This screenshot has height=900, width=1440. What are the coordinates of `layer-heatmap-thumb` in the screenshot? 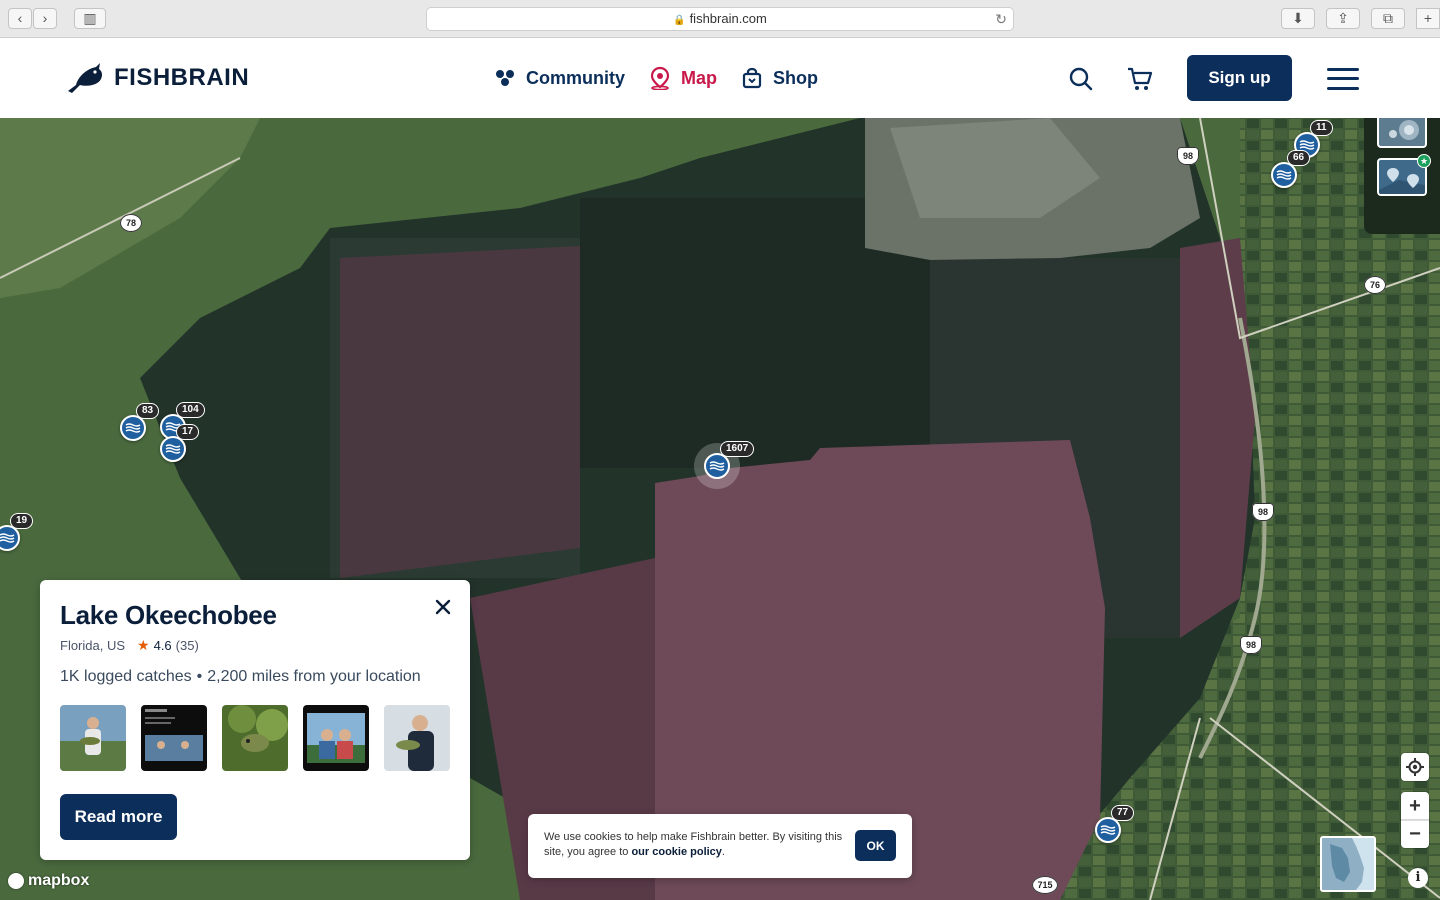 It's located at (1402, 133).